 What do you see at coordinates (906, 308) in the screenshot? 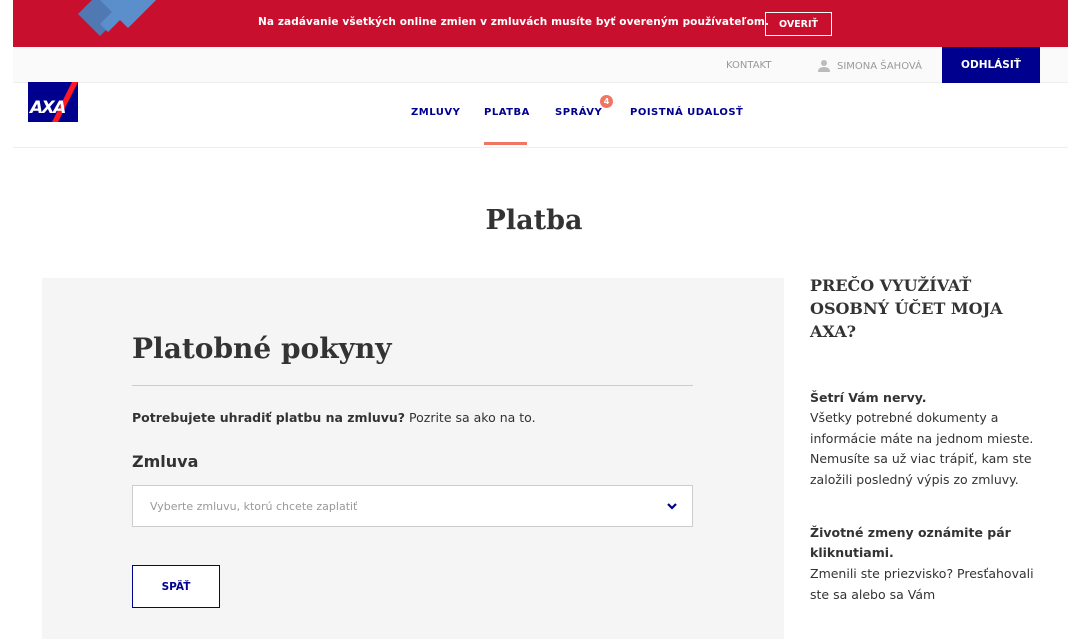
I see `sidebar-title: PREČO VYUŽÍVAŤ OSOBNÝ ÚČET MOJA AXA?` at bounding box center [906, 308].